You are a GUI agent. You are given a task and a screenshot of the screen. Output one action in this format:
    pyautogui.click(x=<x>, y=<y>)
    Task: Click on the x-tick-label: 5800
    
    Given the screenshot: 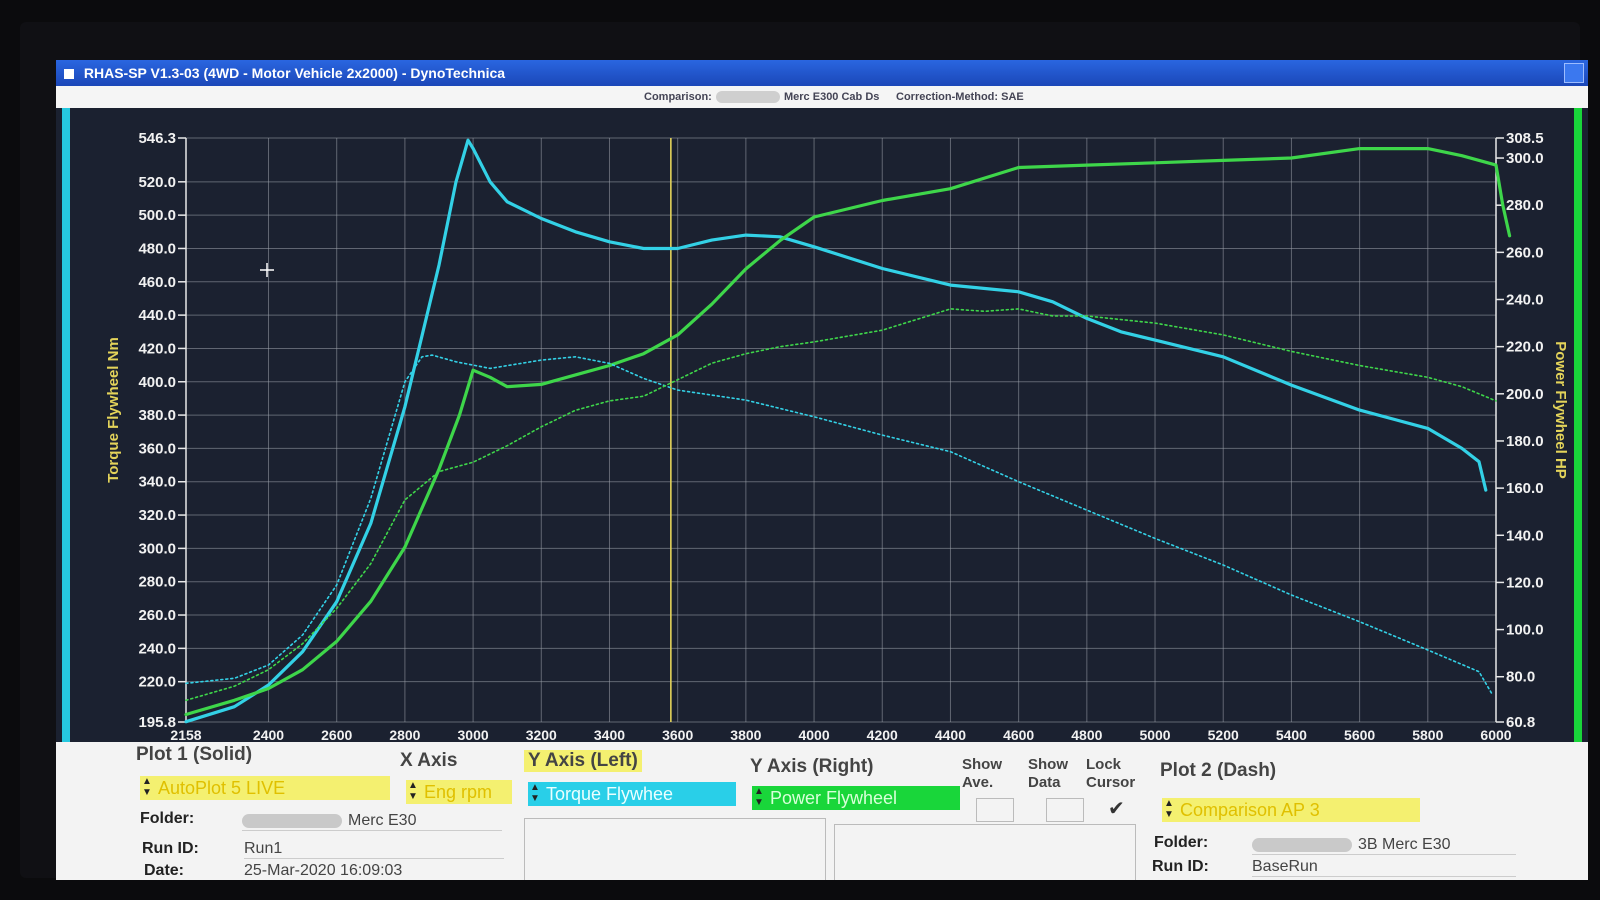 What is the action you would take?
    pyautogui.click(x=1427, y=734)
    